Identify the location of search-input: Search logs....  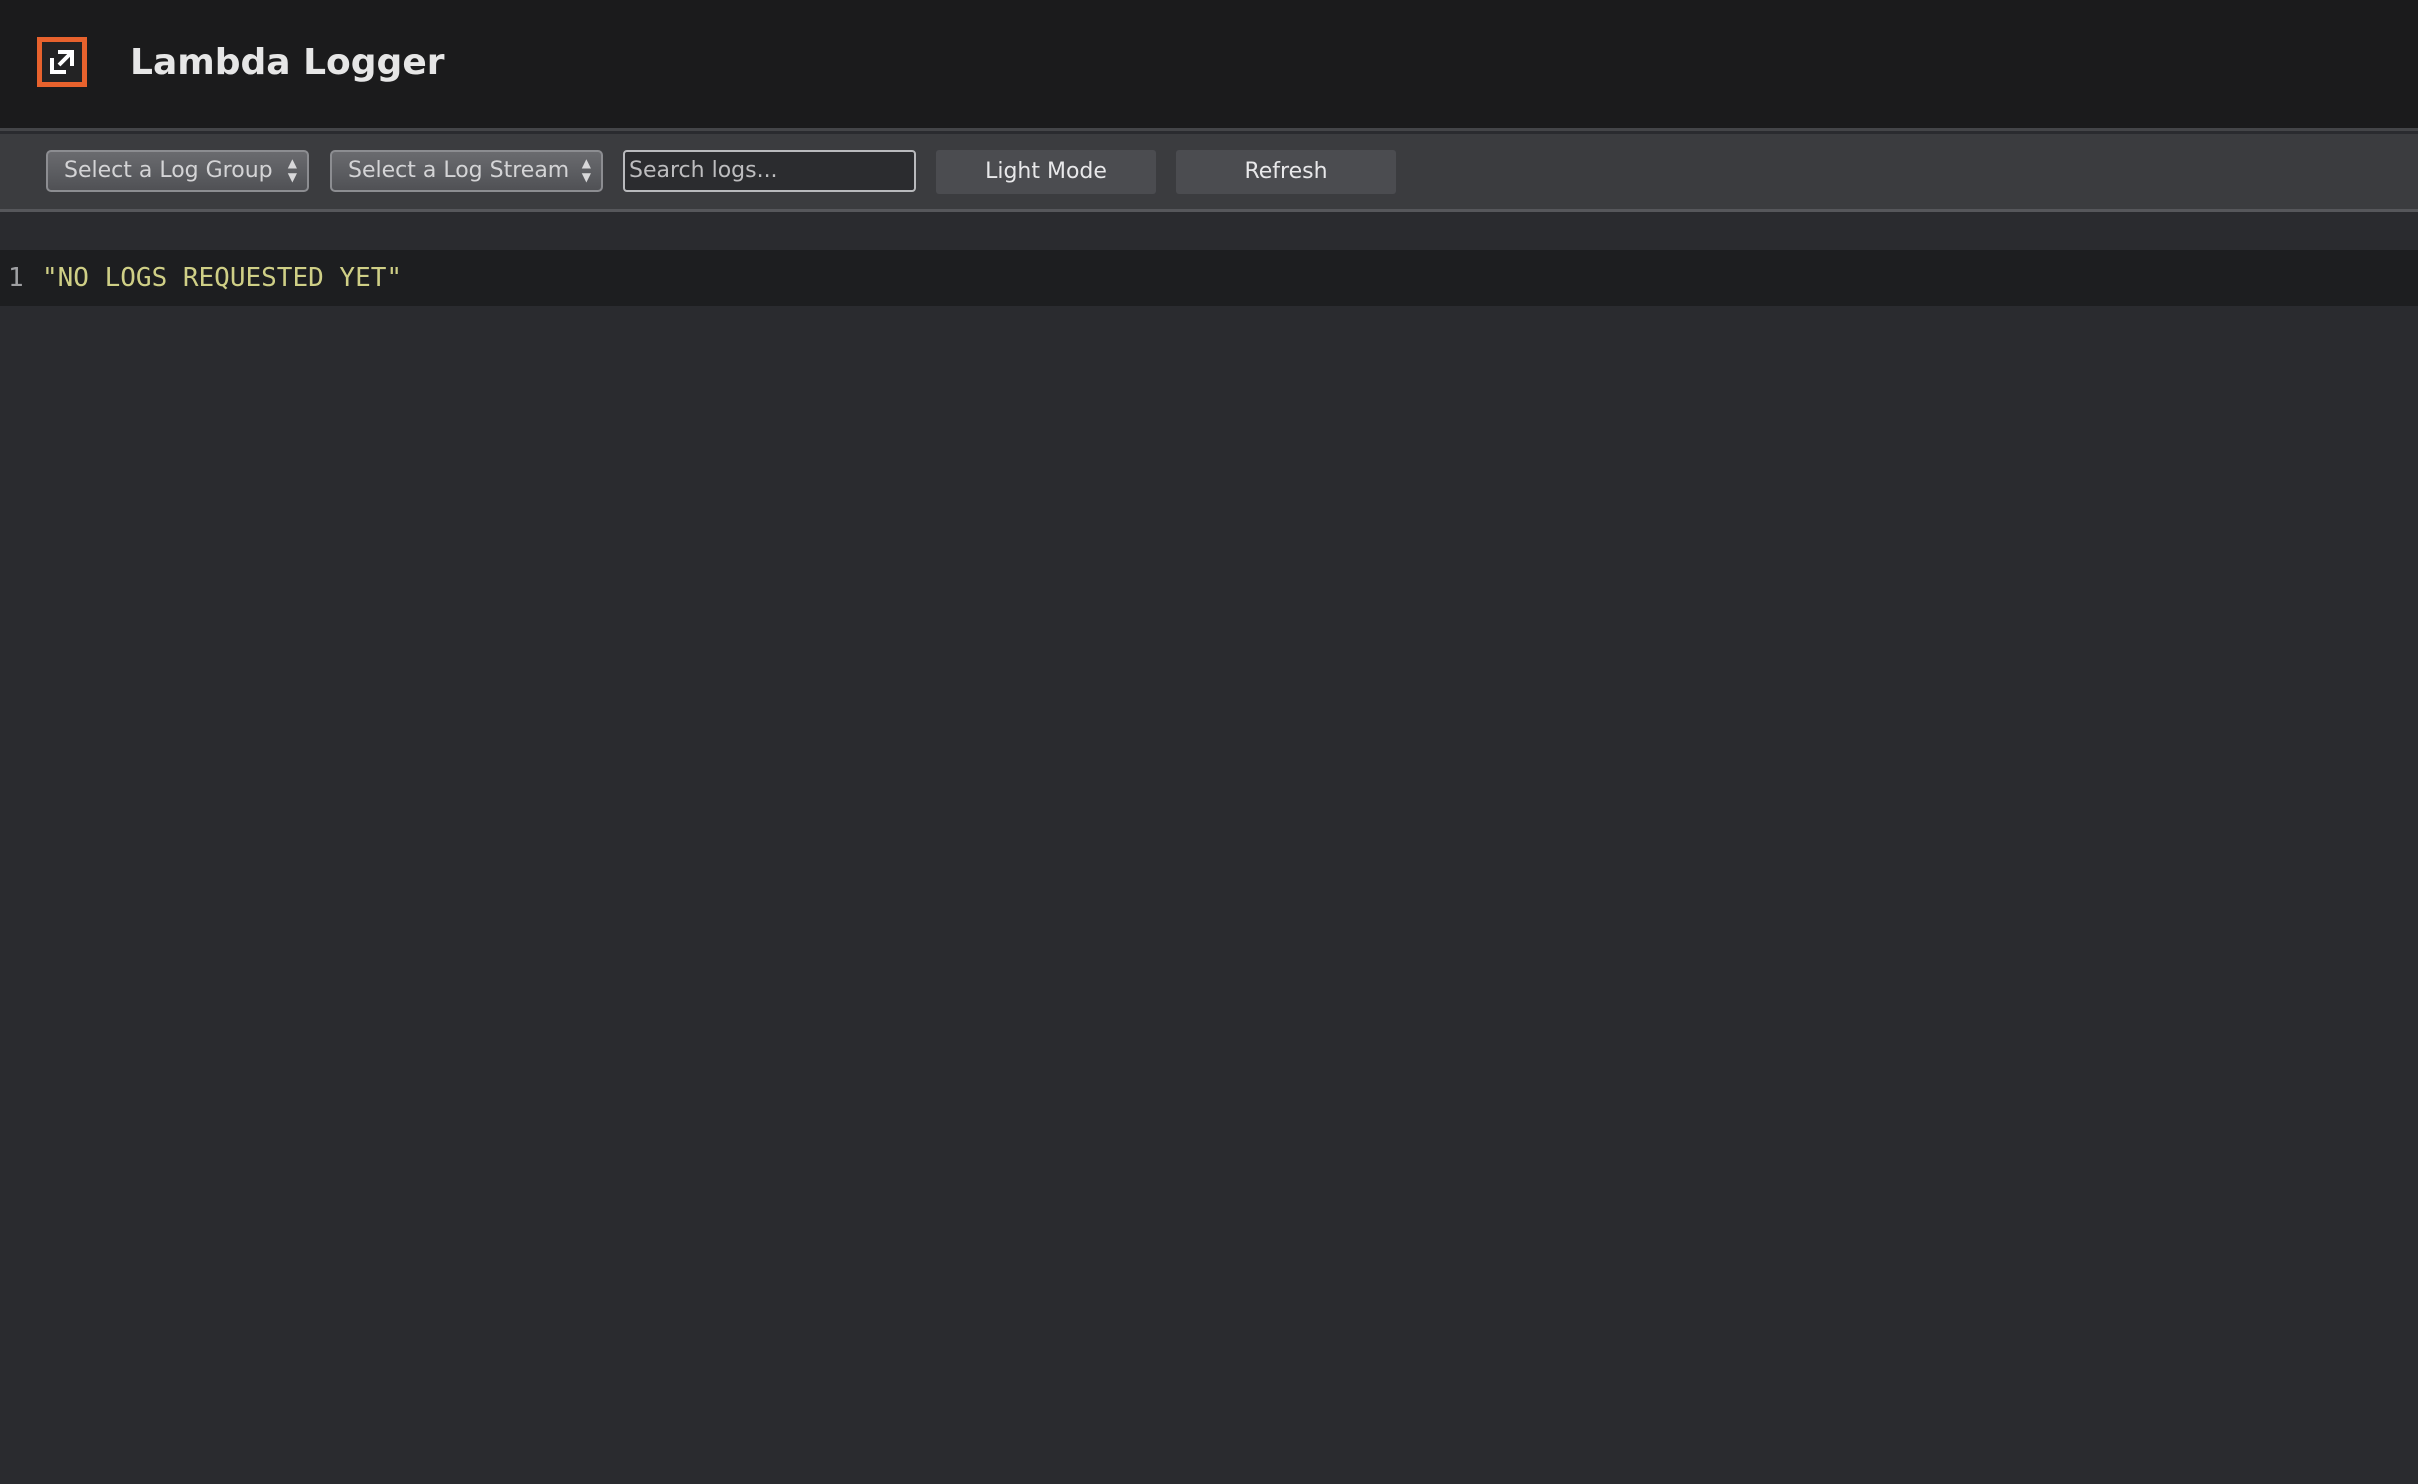
(769, 171).